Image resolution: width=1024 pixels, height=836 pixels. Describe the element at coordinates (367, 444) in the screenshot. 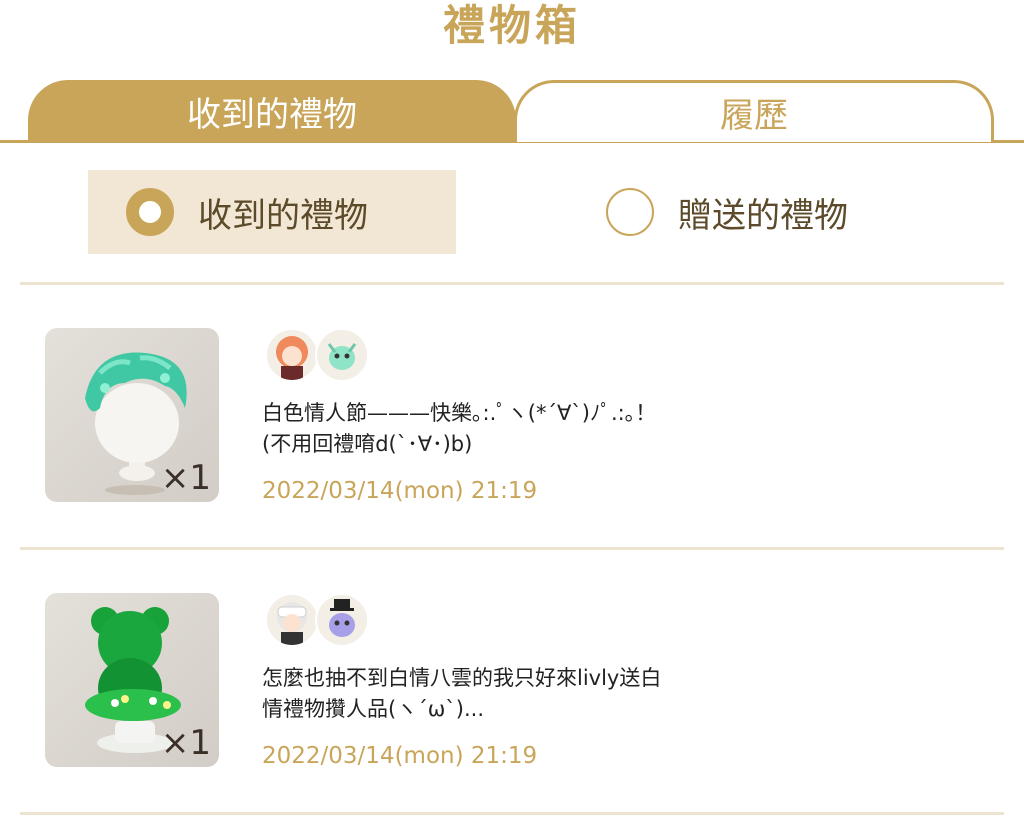

I see `gift-message-line: (不用回禮唷d(`･∀･)b)` at that location.